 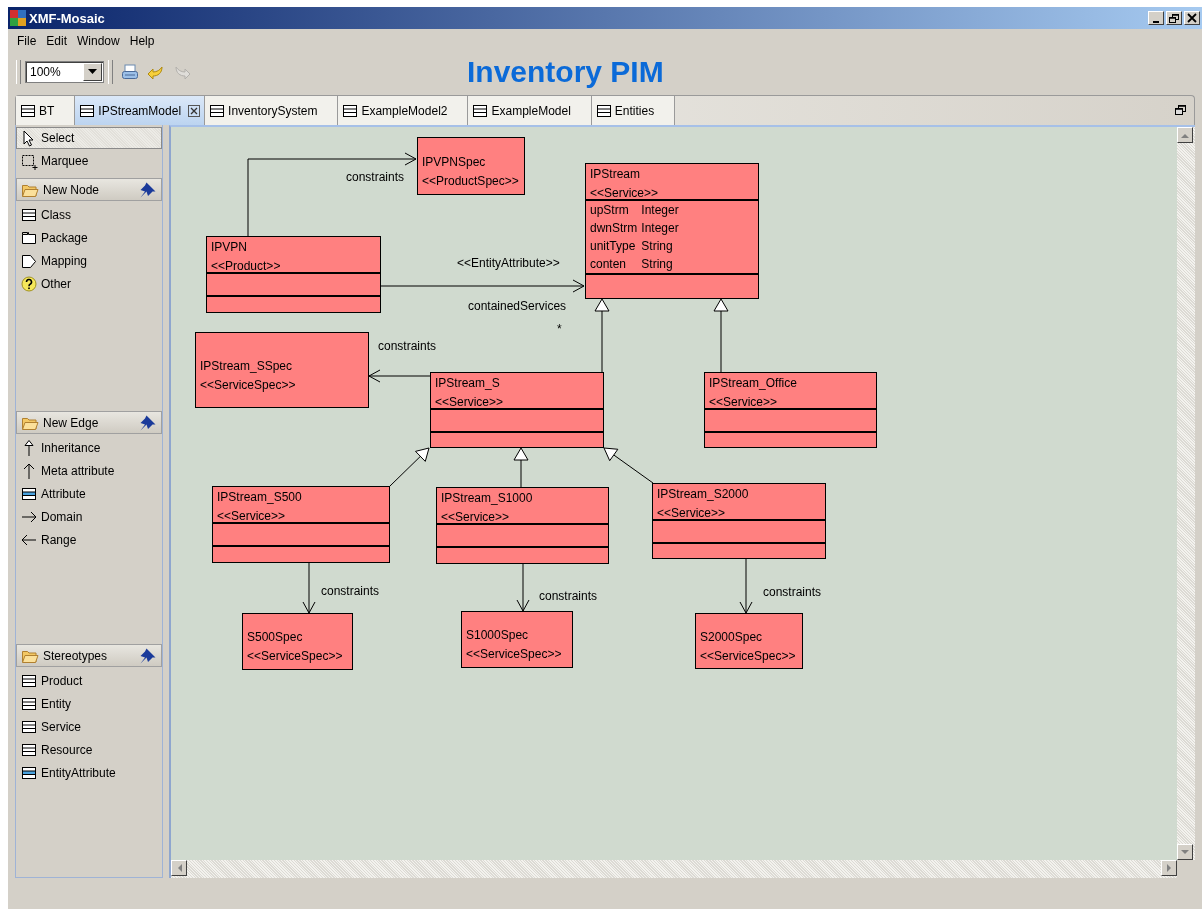 What do you see at coordinates (498, 635) in the screenshot?
I see `class-name: S1000Spec` at bounding box center [498, 635].